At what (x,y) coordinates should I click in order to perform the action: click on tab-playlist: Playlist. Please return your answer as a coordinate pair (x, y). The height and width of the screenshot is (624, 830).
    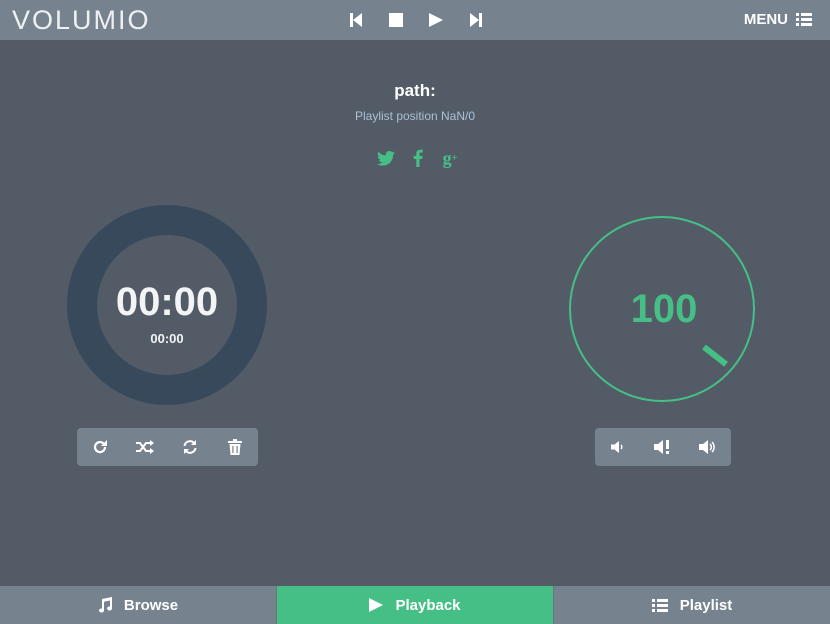
    Looking at the image, I should click on (691, 605).